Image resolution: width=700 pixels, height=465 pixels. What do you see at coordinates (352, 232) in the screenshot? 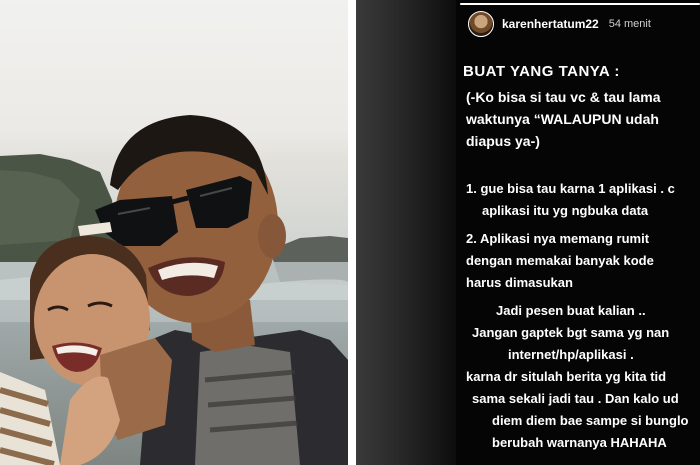
I see `image-divider` at bounding box center [352, 232].